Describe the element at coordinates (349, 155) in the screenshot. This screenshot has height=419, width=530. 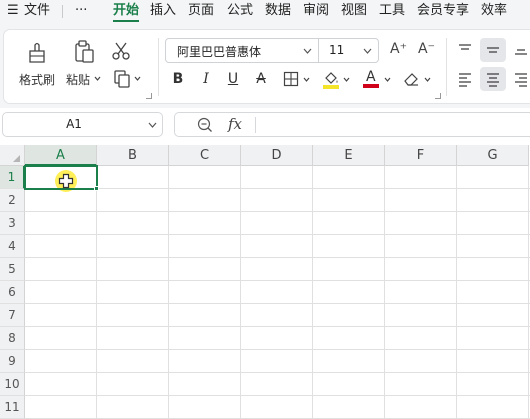
I see `column-header-e: E` at that location.